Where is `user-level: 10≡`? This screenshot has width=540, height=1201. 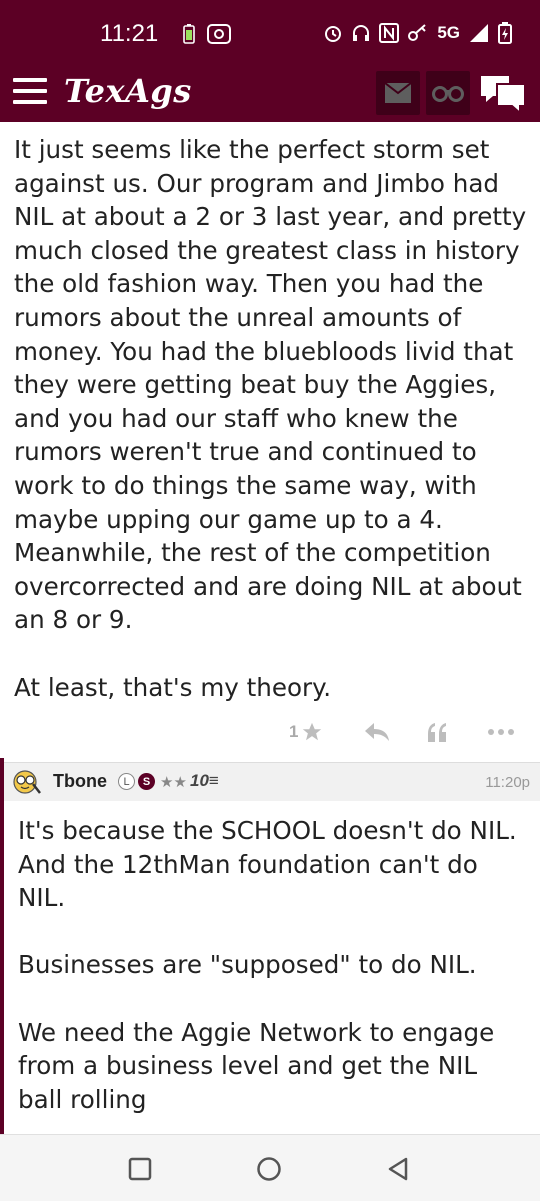 user-level: 10≡ is located at coordinates (204, 780).